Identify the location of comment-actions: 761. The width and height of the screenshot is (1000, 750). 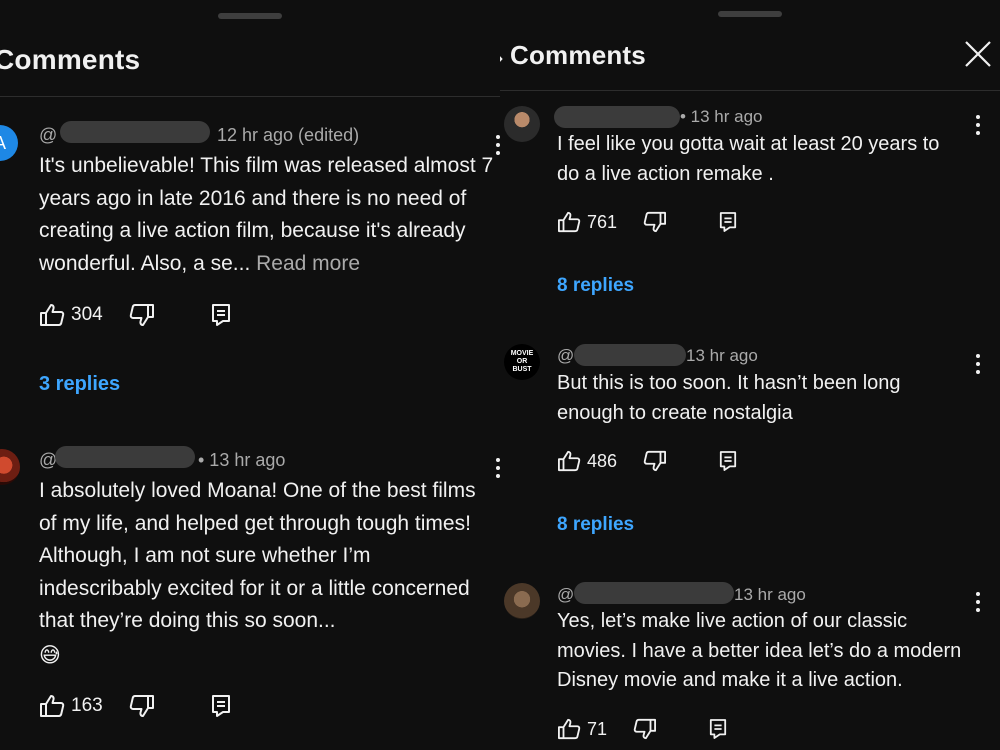
(647, 222).